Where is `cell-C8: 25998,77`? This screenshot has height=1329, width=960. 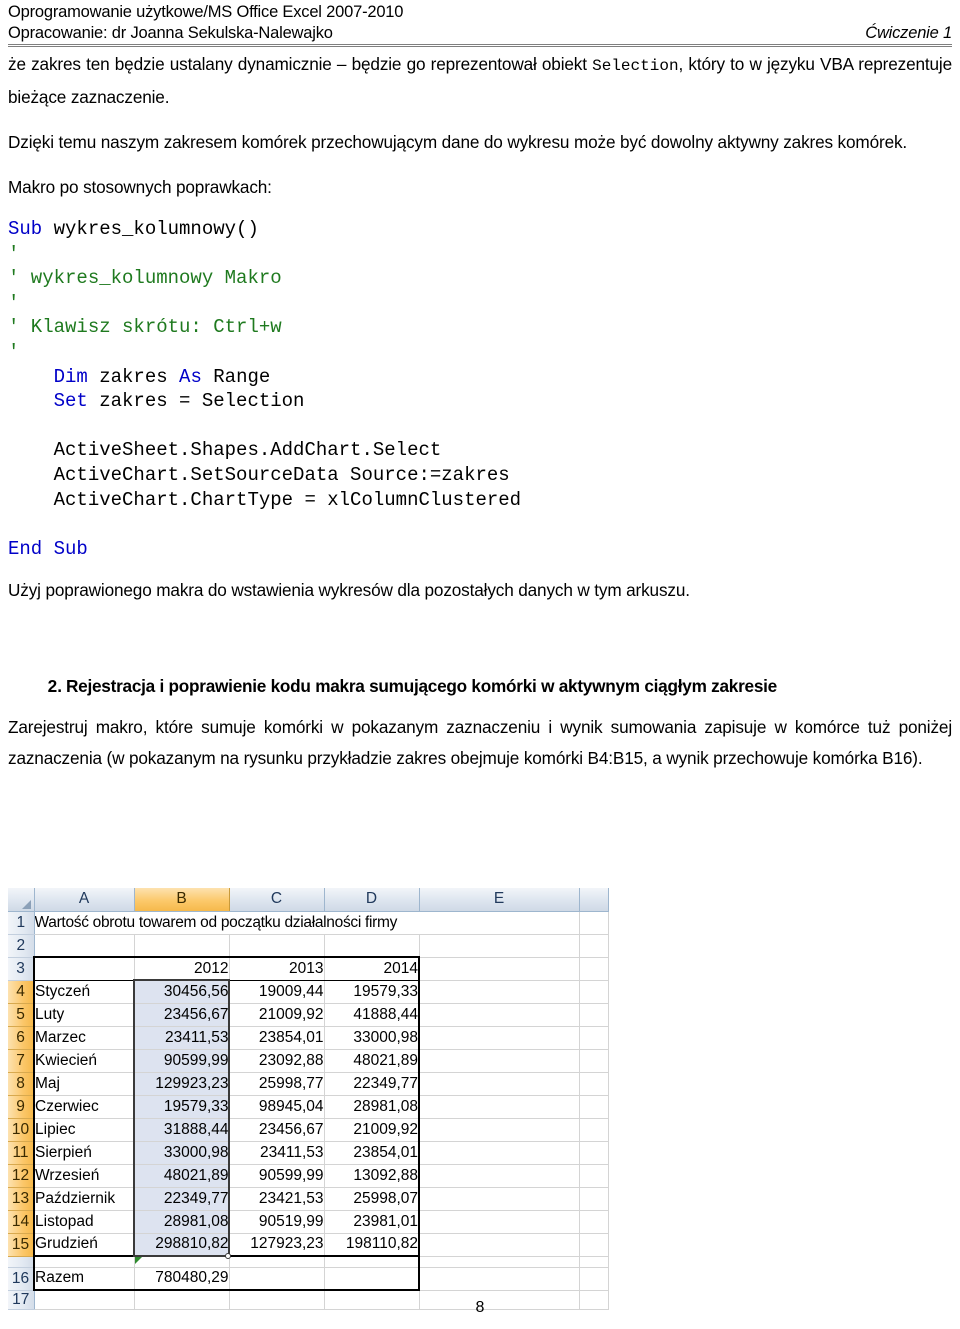
cell-C8: 25998,77 is located at coordinates (276, 1084).